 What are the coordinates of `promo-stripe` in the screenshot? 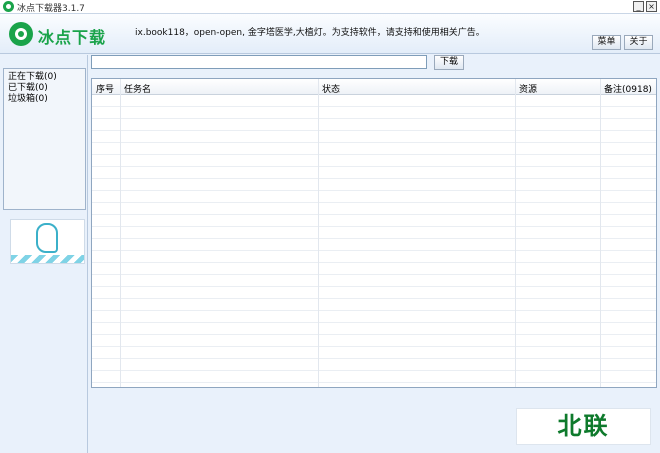 It's located at (47, 259).